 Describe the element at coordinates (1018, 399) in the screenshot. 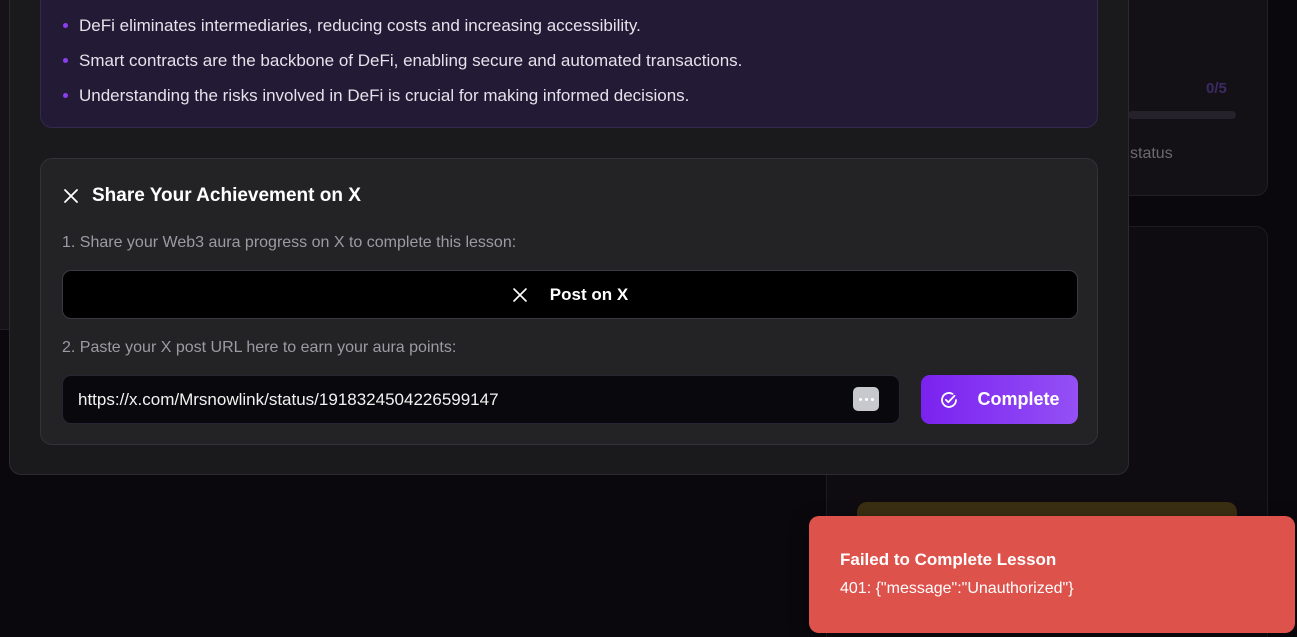

I see `complete-label: Complete` at that location.